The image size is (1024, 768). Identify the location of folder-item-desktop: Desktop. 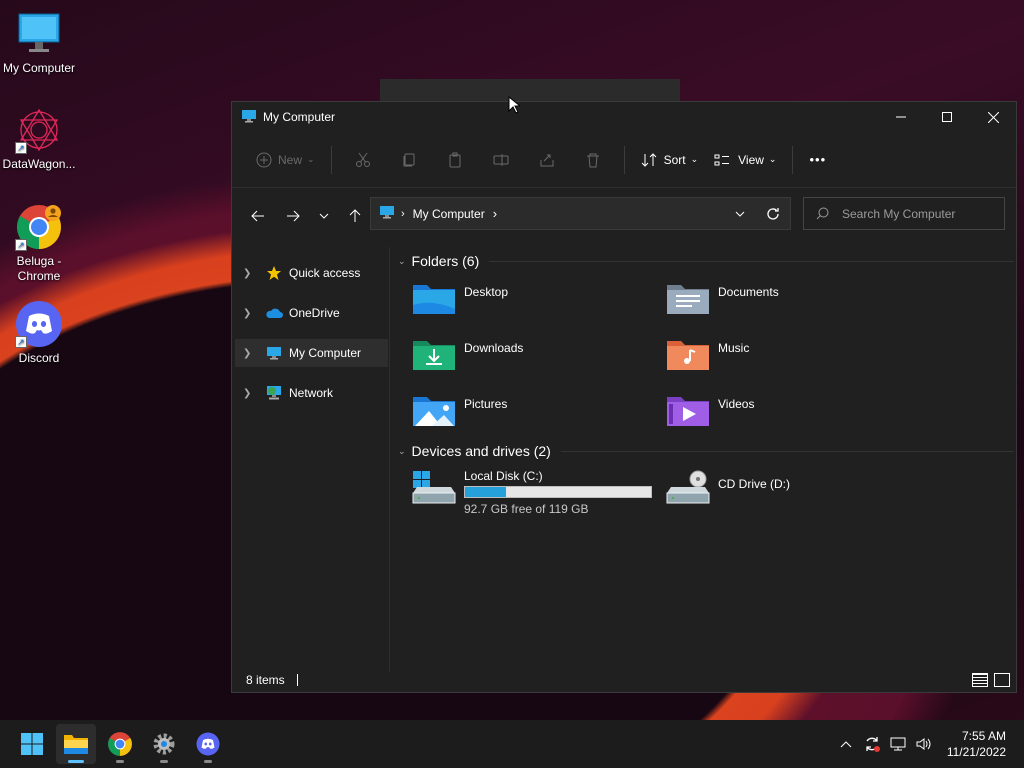
(525, 303).